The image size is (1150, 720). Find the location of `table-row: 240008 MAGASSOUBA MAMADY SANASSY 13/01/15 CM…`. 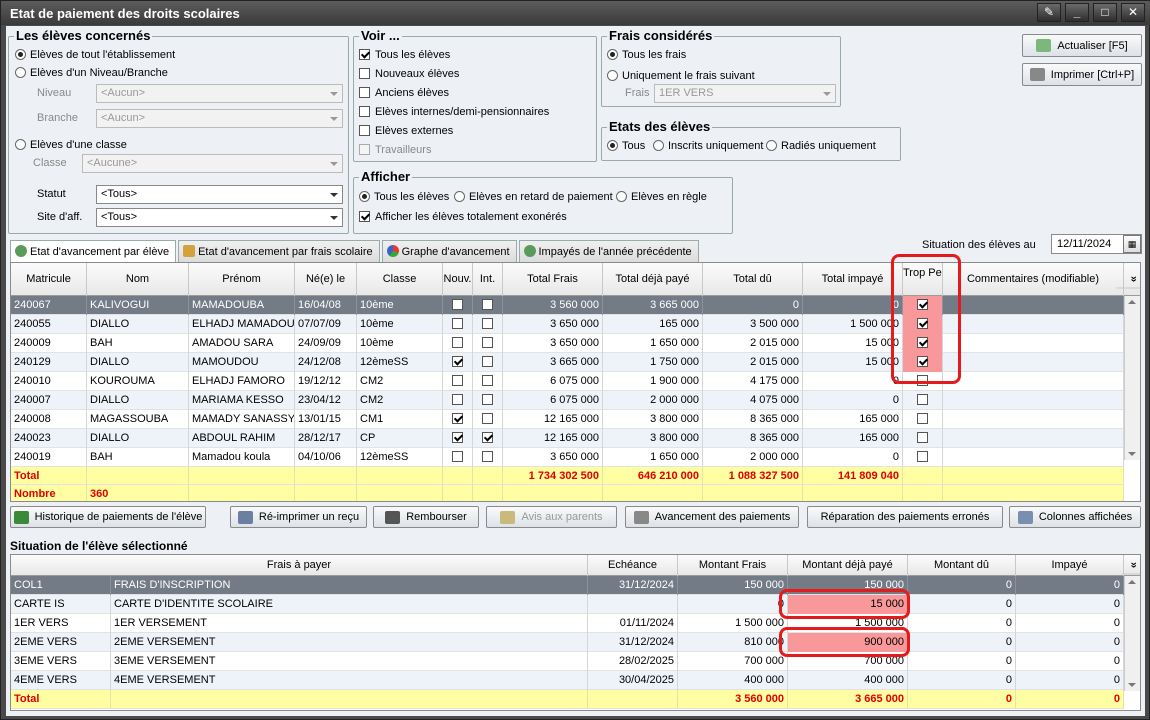

table-row: 240008 MAGASSOUBA MAMADY SANASSY 13/01/15 CM… is located at coordinates (567, 419).